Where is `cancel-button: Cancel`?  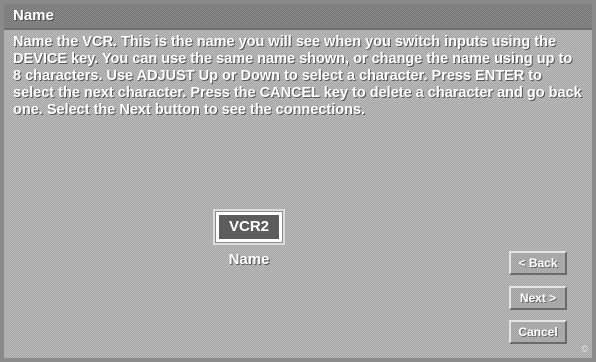
cancel-button: Cancel is located at coordinates (538, 332).